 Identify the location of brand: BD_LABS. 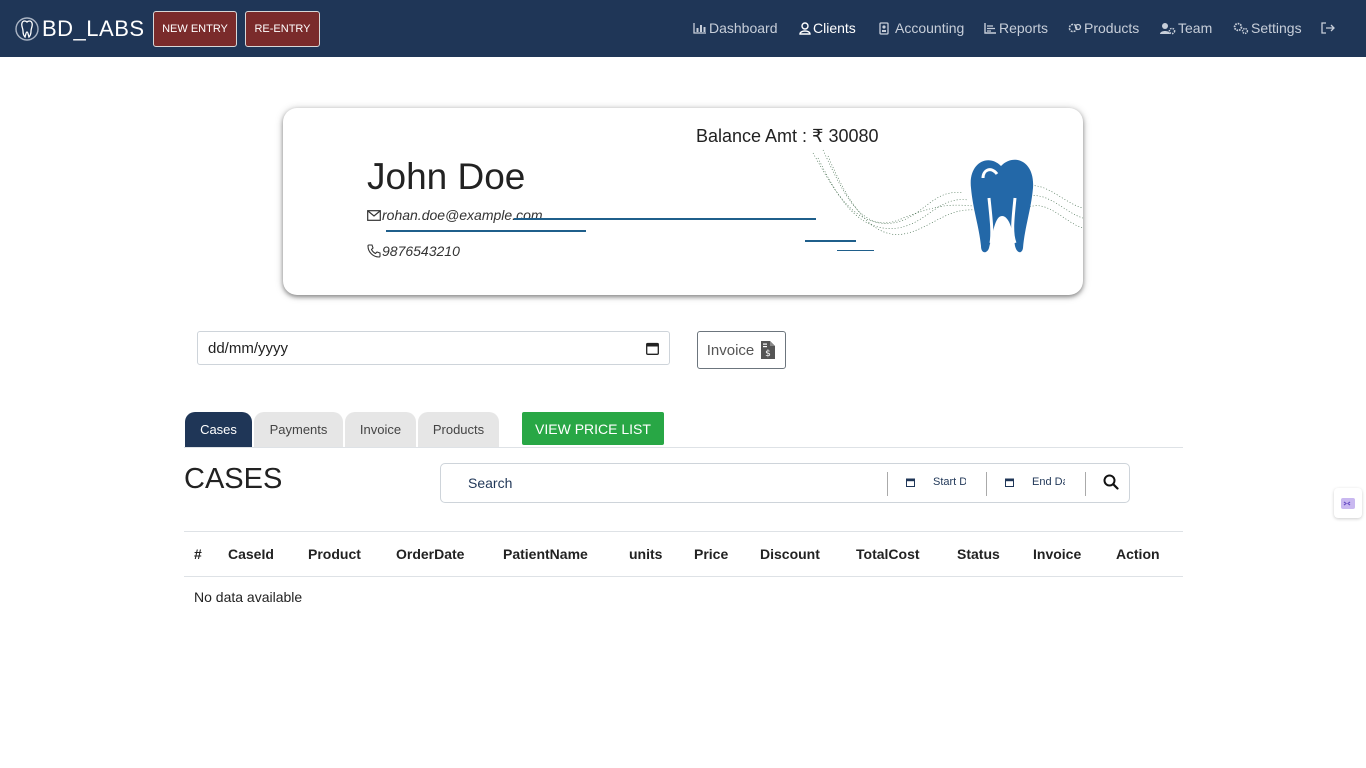
(79, 29).